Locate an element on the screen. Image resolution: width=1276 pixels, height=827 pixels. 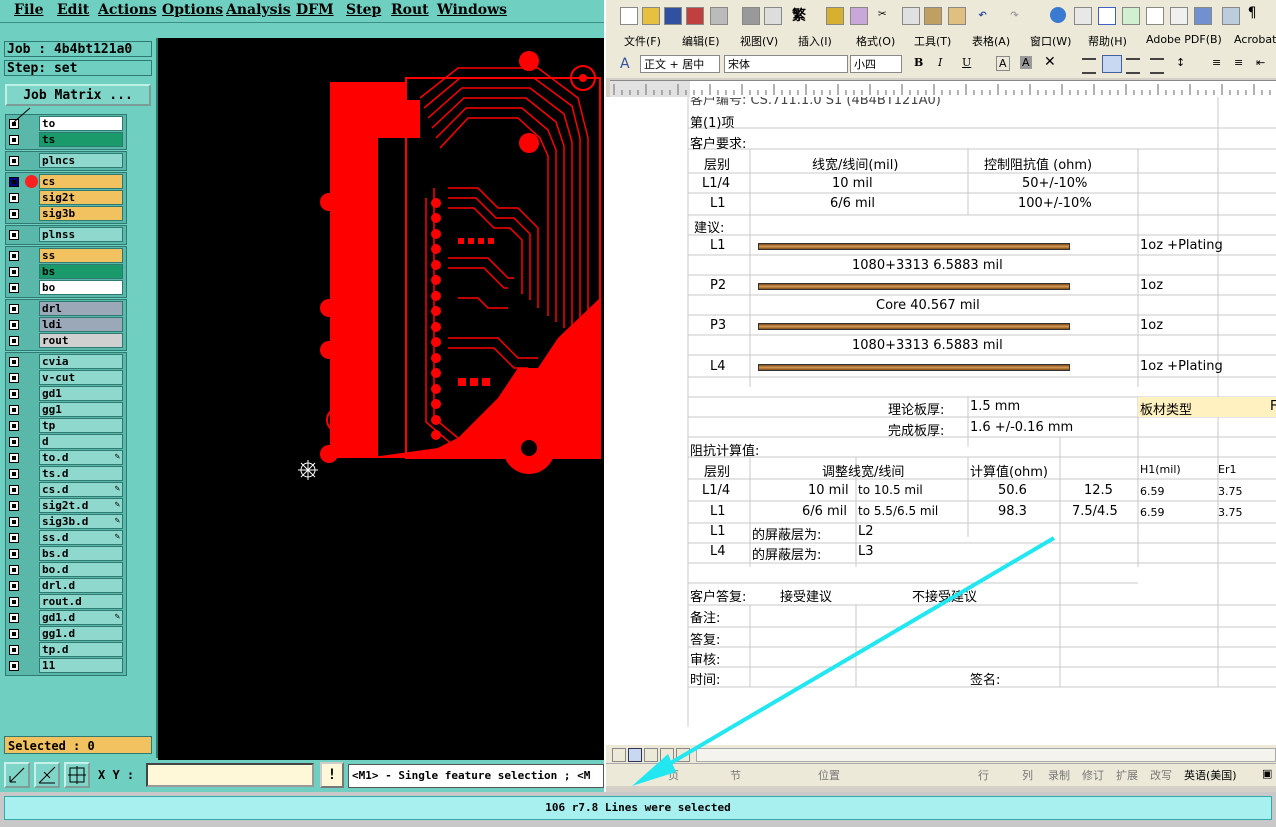
layer-row-sig2t: sig2t is located at coordinates (66, 198).